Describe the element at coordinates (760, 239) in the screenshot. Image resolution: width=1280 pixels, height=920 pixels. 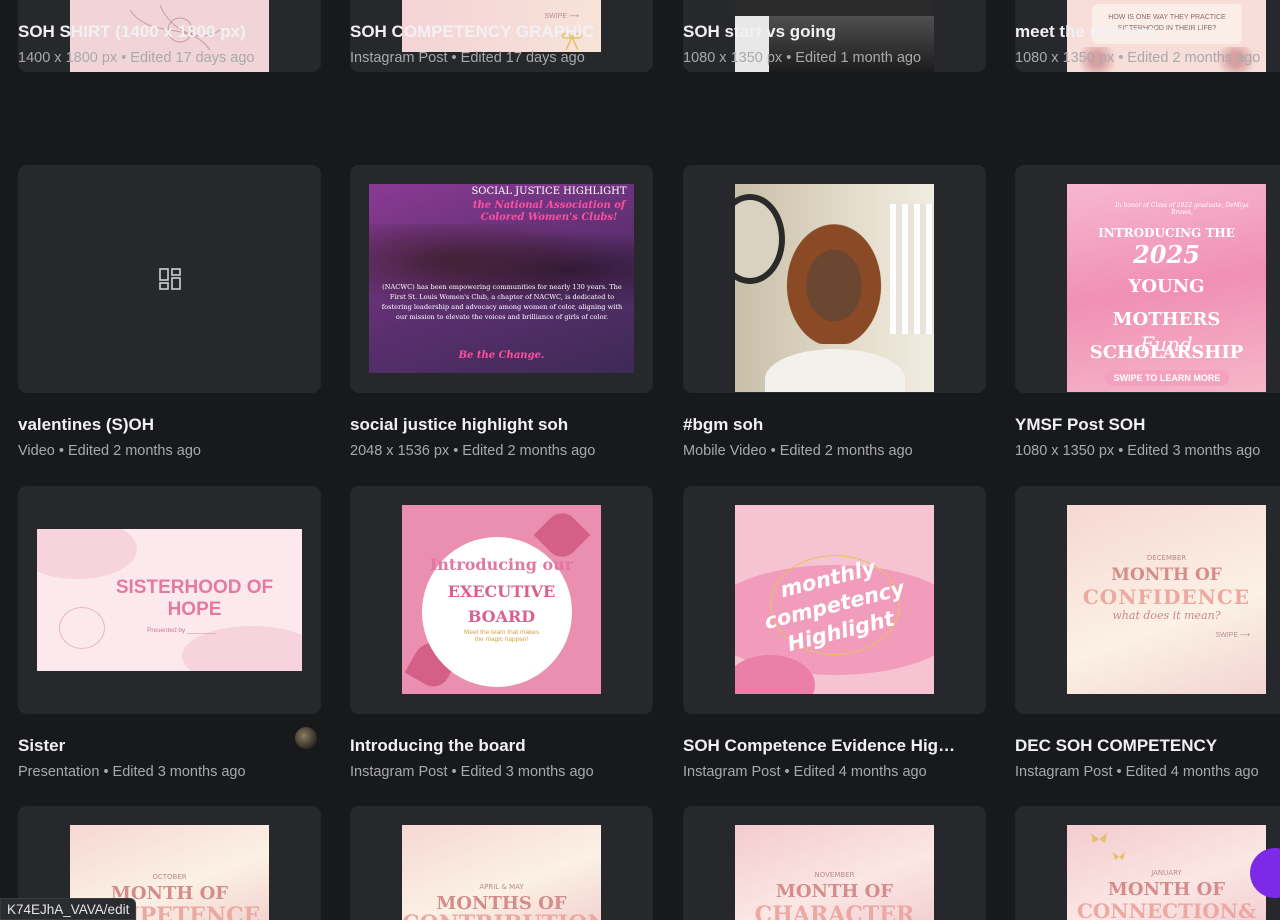
I see `clock-shape` at that location.